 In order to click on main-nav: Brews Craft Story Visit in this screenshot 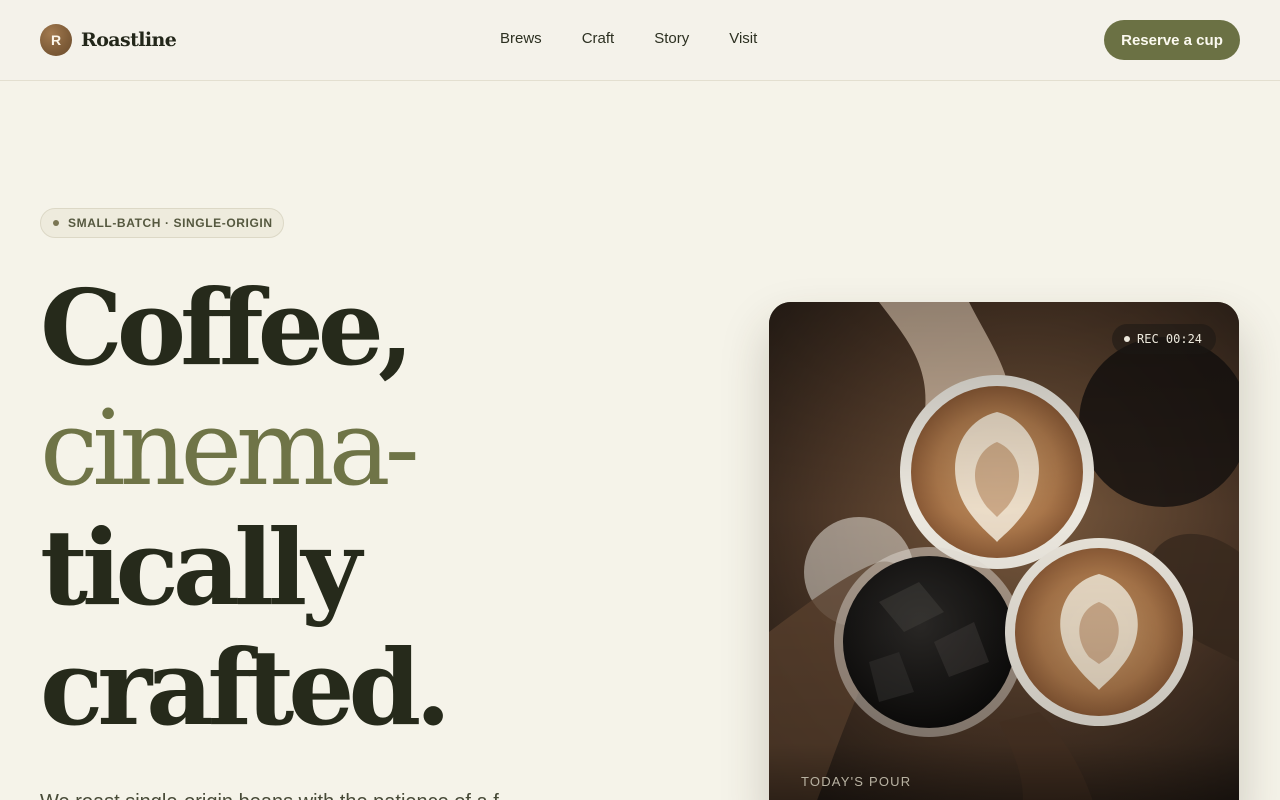, I will do `click(628, 39)`.